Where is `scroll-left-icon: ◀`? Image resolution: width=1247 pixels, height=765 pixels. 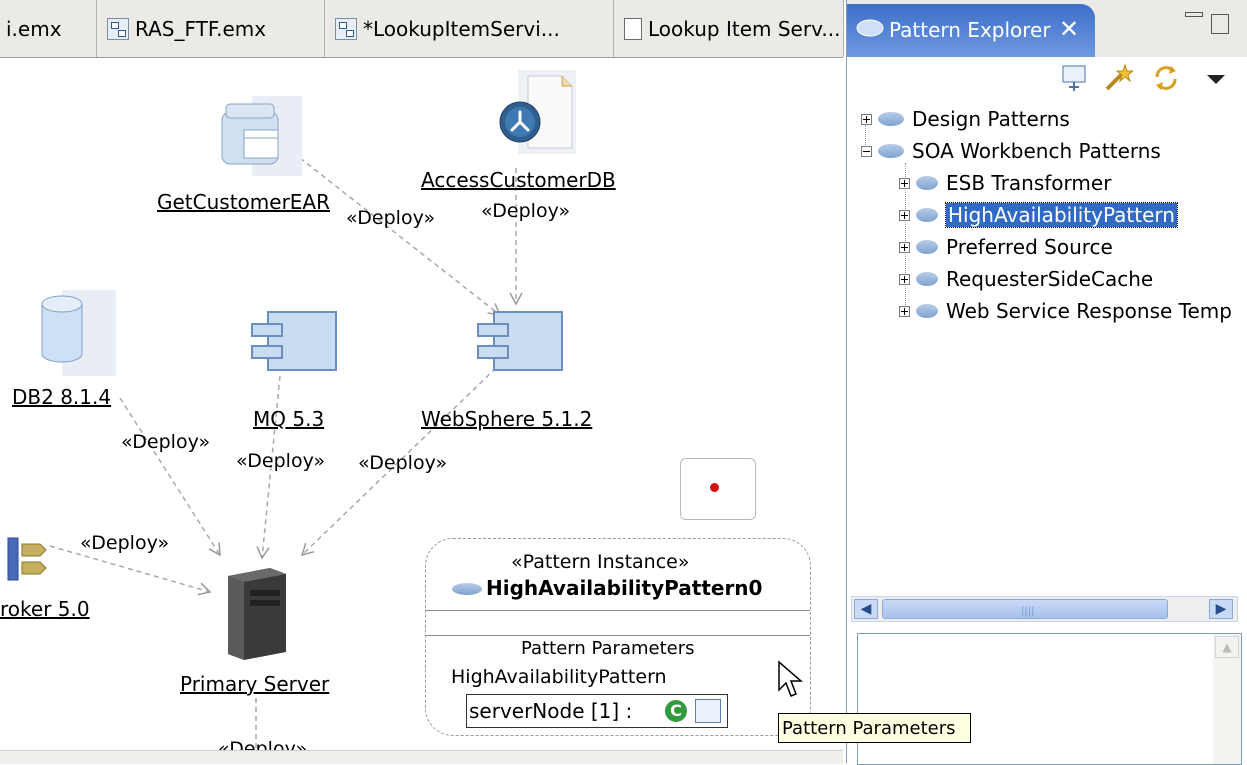
scroll-left-icon: ◀ is located at coordinates (866, 609).